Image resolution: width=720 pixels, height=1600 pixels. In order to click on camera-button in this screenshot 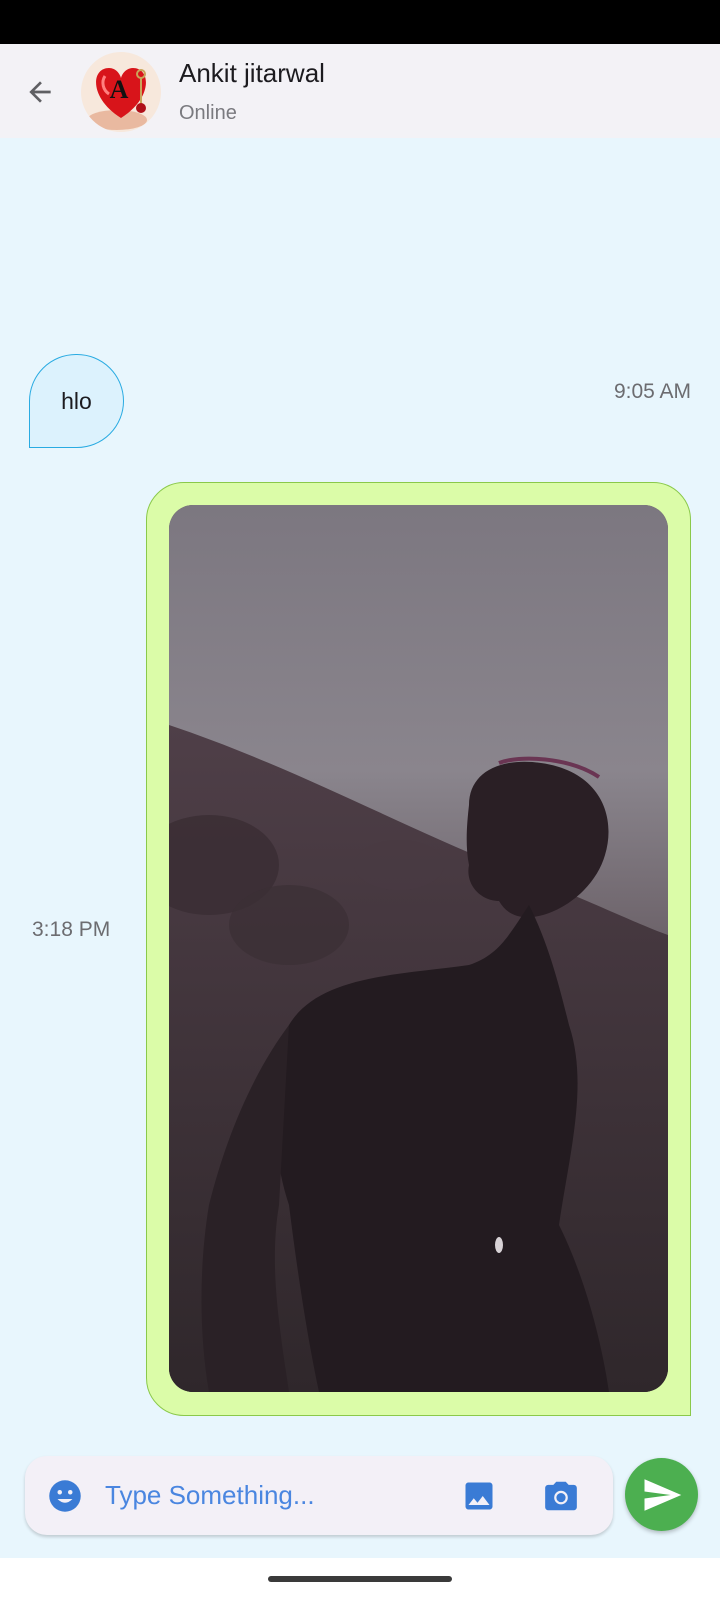, I will do `click(561, 1496)`.